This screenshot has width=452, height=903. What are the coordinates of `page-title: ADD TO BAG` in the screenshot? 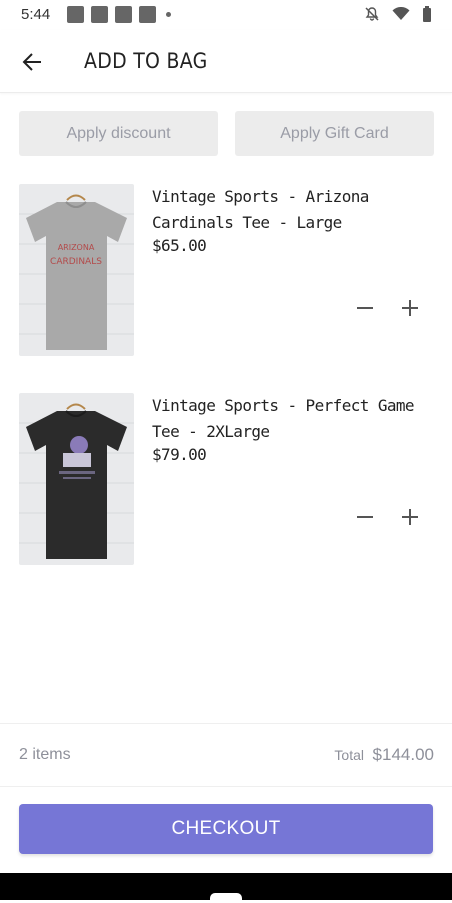 It's located at (146, 61).